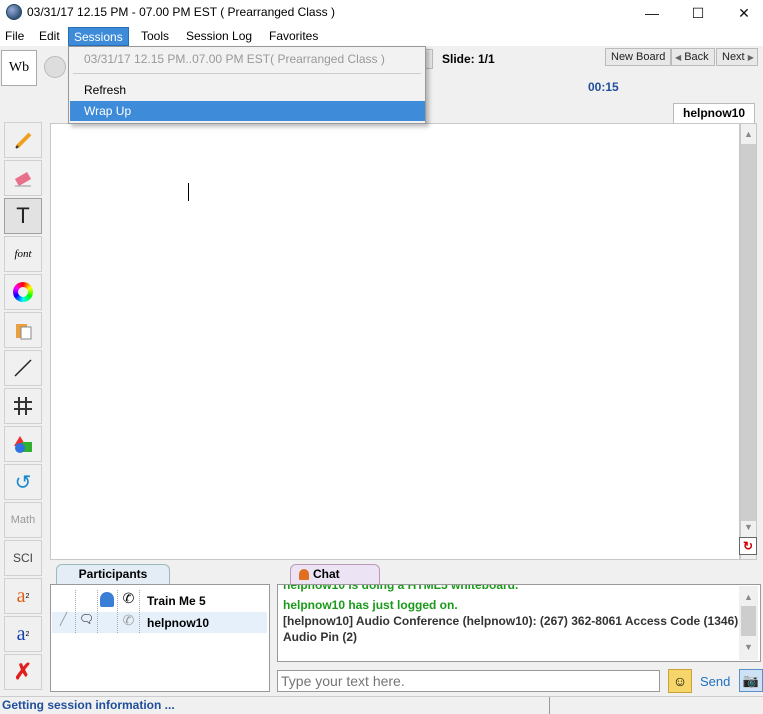 The width and height of the screenshot is (763, 714). I want to click on participant-row: ✆ Train Me 5, so click(159, 600).